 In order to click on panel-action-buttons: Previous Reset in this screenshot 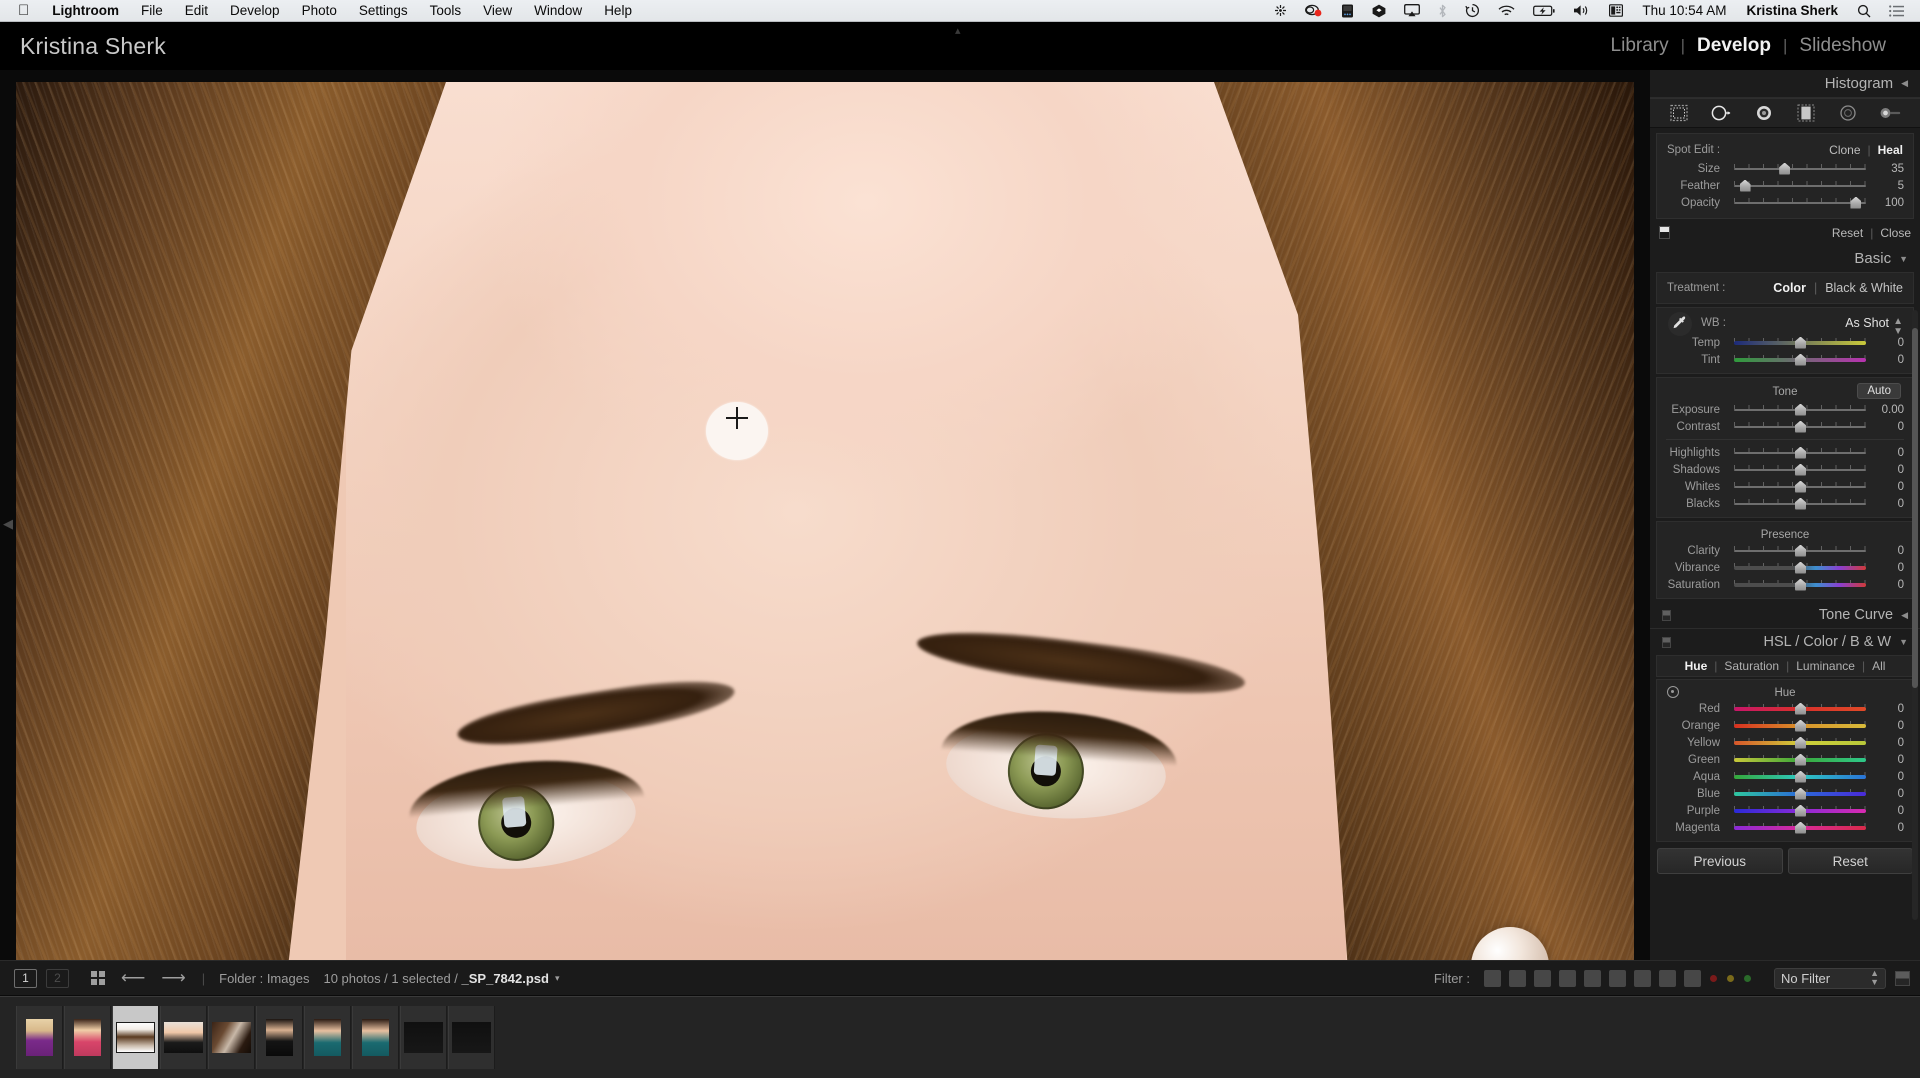, I will do `click(1785, 861)`.